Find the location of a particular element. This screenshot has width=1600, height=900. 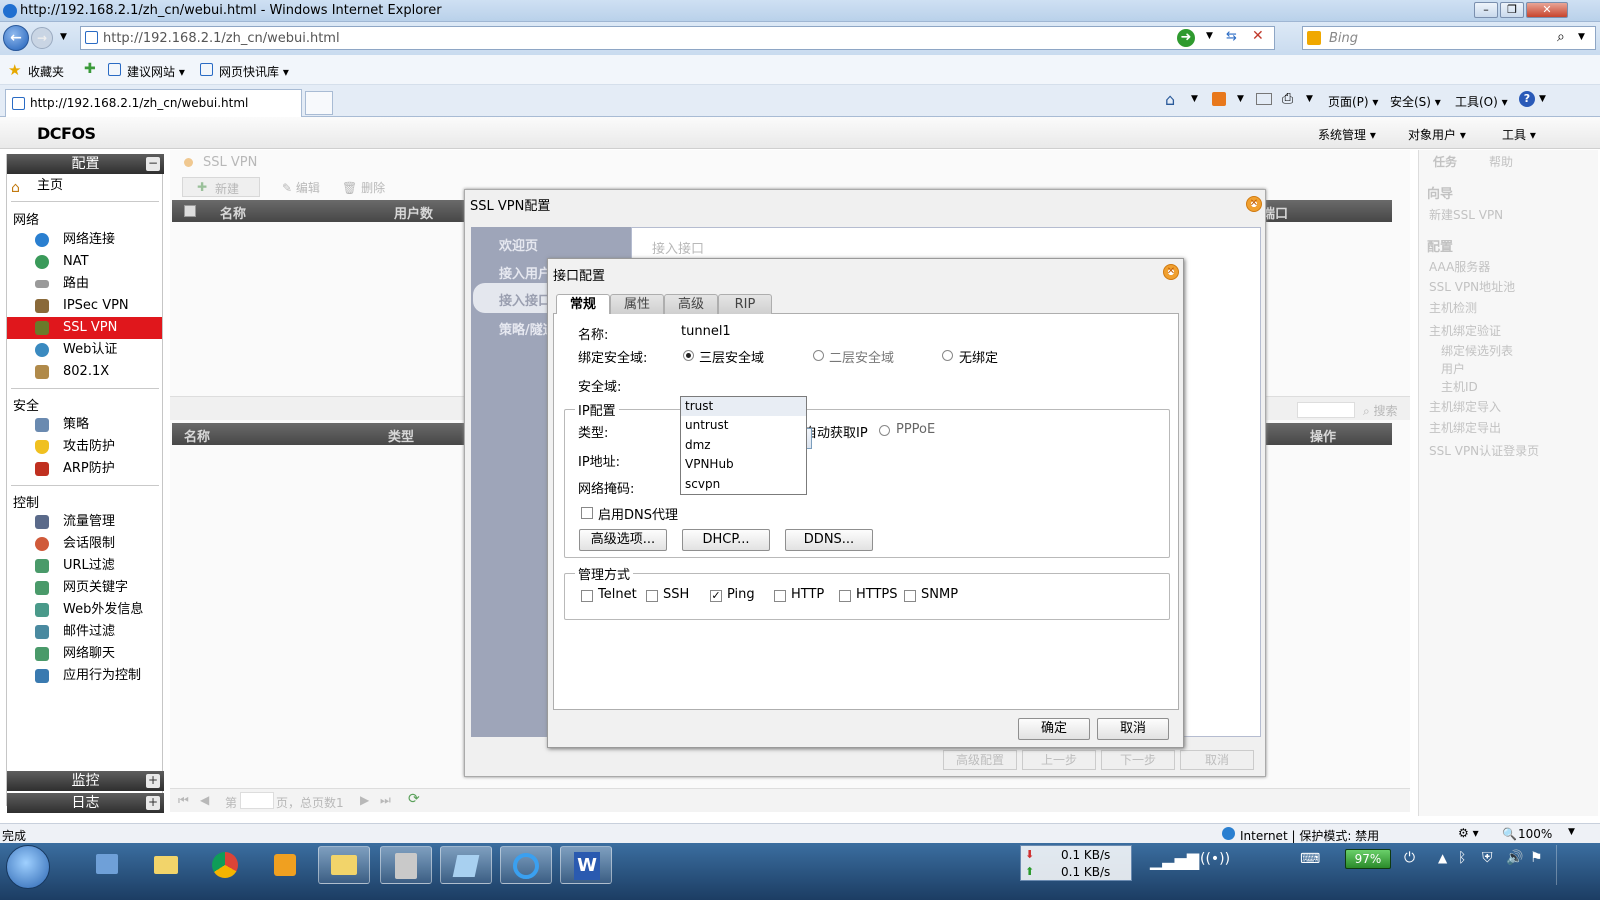

link-binding-user: 用户 is located at coordinates (1453, 368).